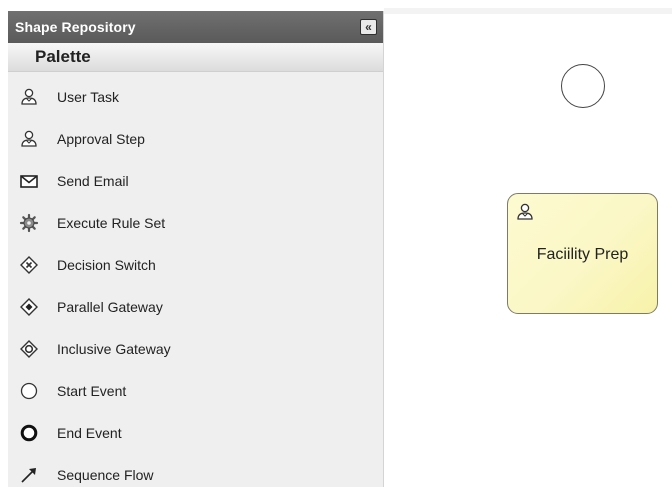 This screenshot has width=672, height=487. What do you see at coordinates (105, 475) in the screenshot?
I see `palette-item-label: Sequence Flow` at bounding box center [105, 475].